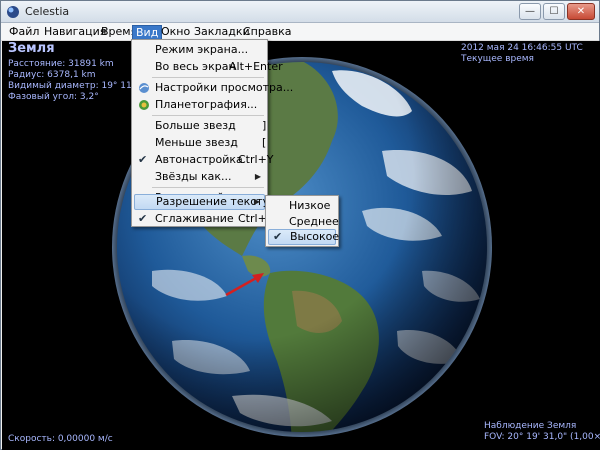 Image resolution: width=600 pixels, height=450 pixels. I want to click on menu-window: Окно, so click(175, 32).